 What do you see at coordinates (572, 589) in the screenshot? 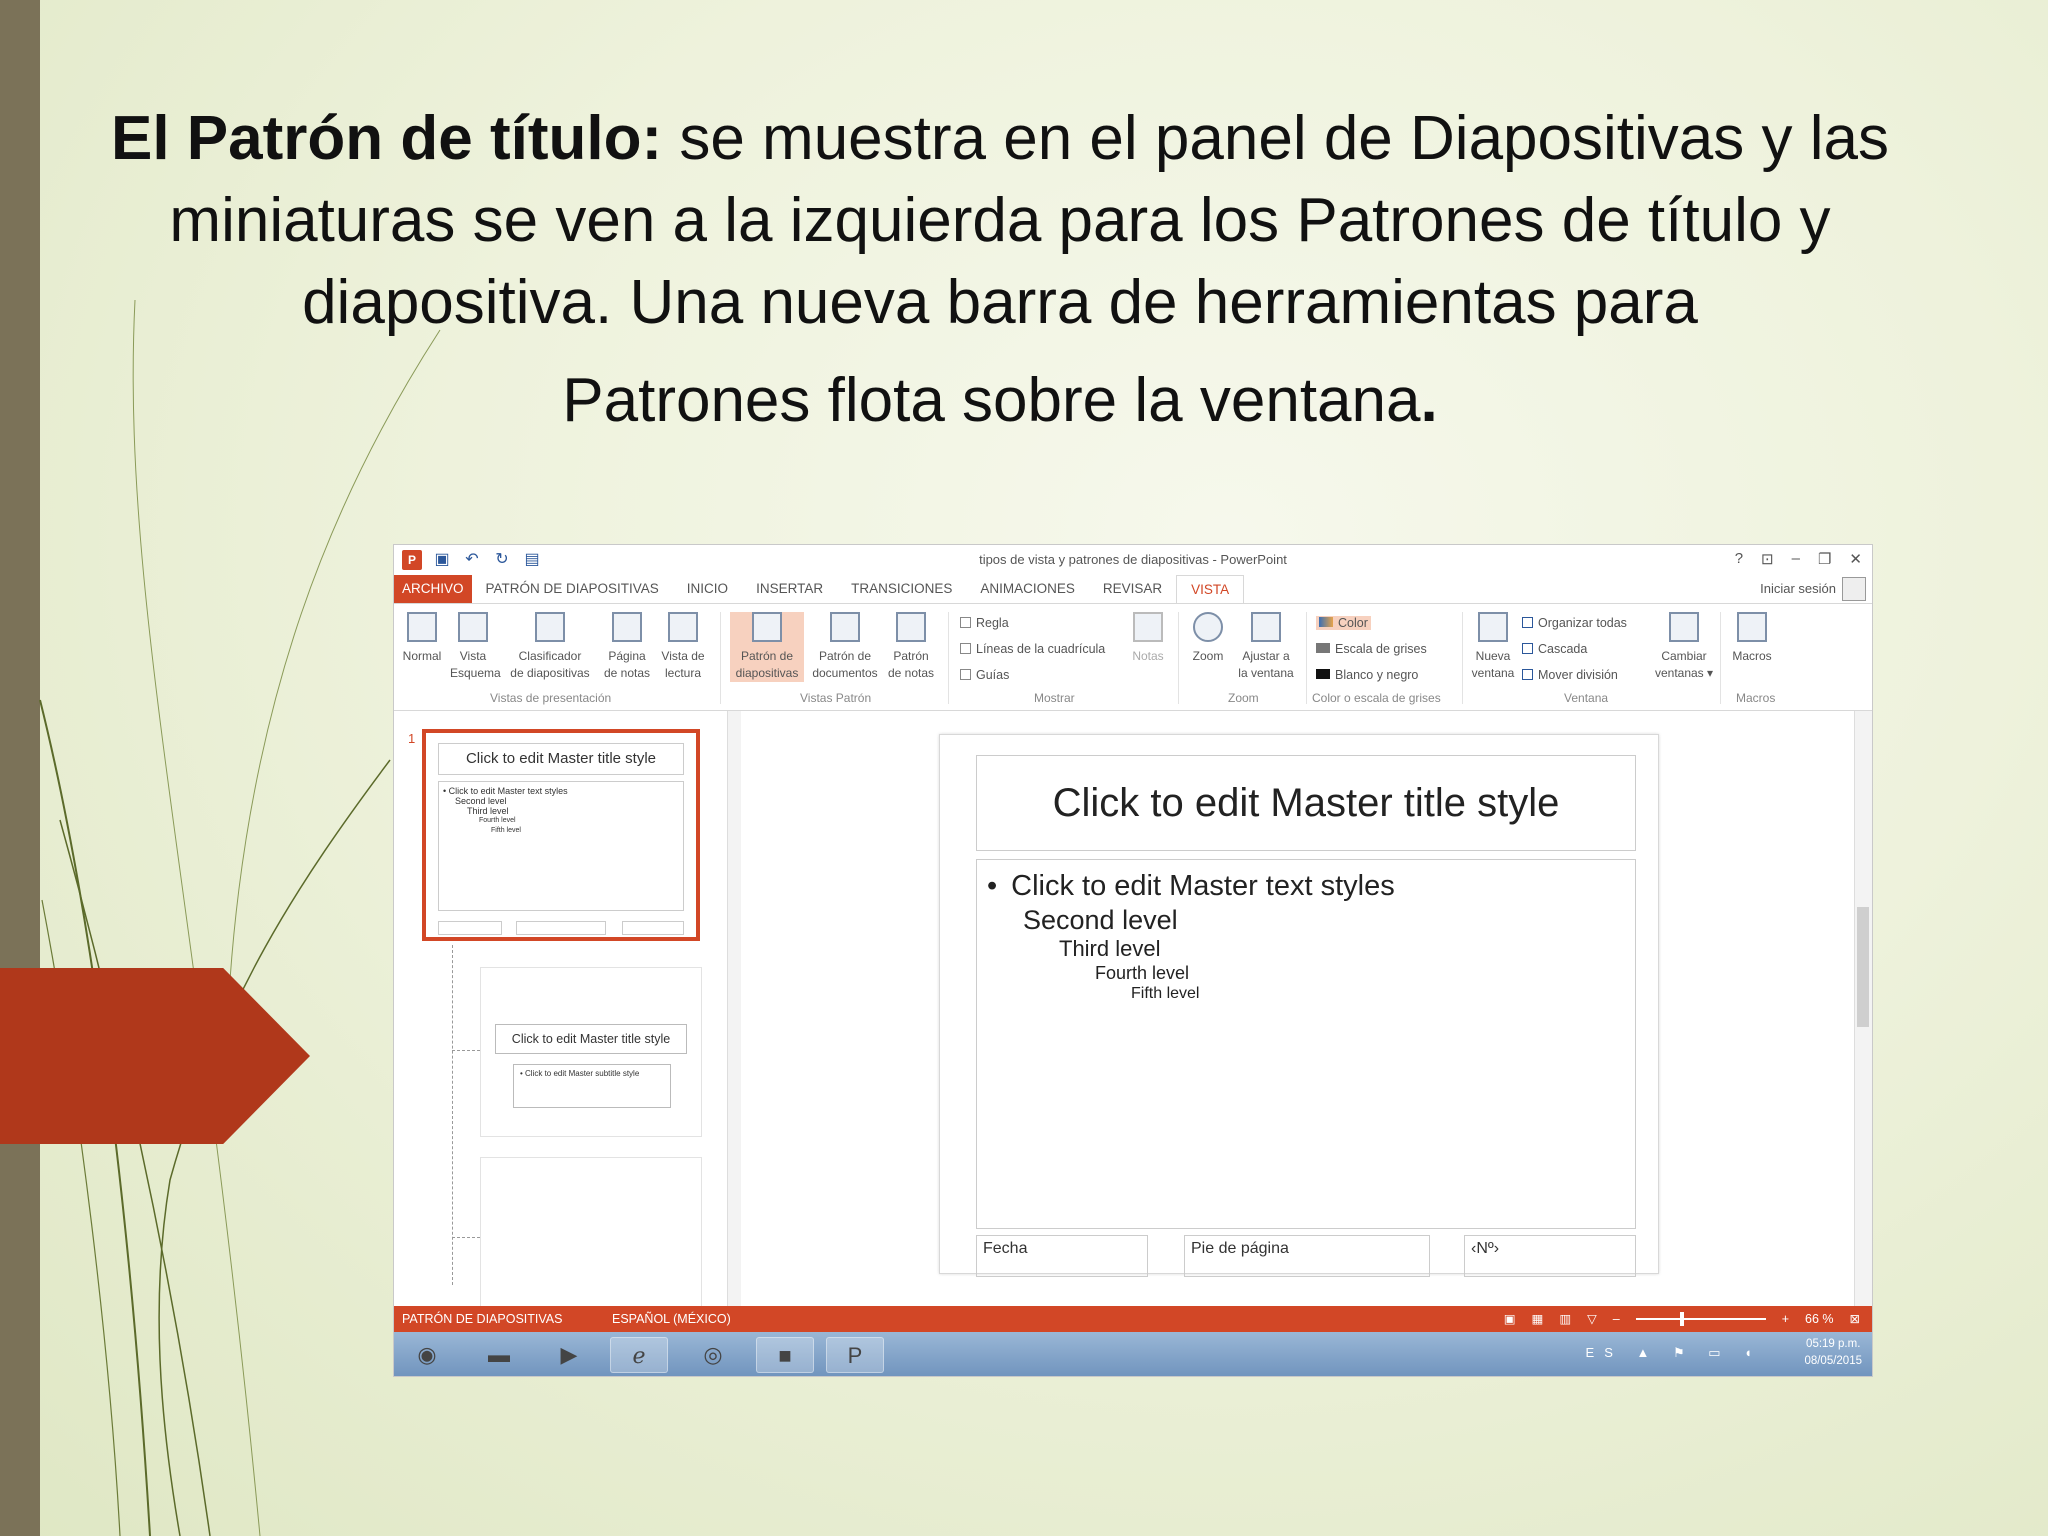
I see `tab-patron-diapositivas: PATRÓN DE DIAPOSITIVAS` at bounding box center [572, 589].